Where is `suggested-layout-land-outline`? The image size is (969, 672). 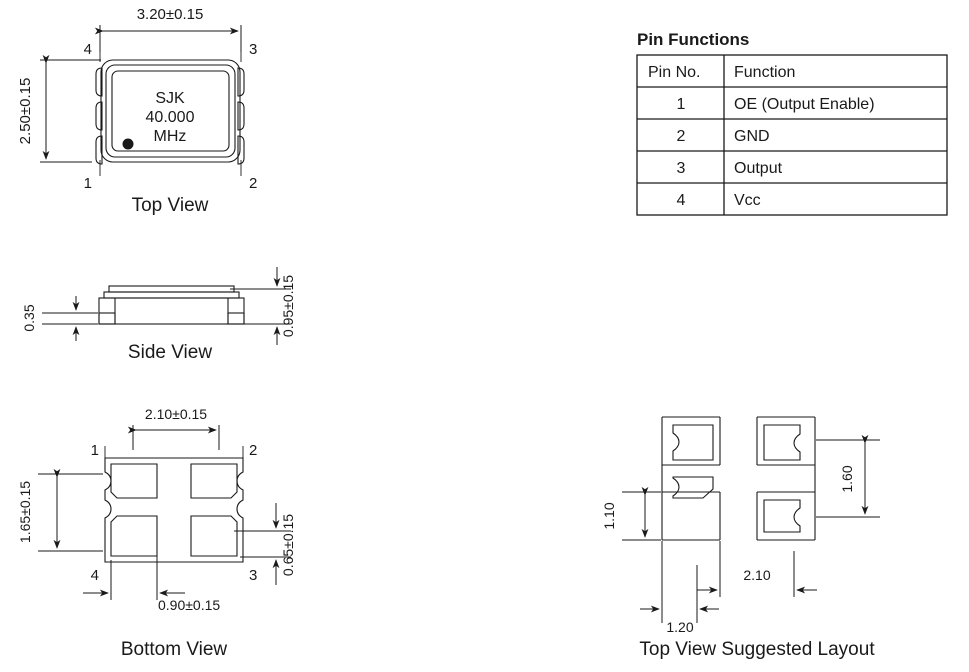
suggested-layout-land-outline is located at coordinates (738, 478).